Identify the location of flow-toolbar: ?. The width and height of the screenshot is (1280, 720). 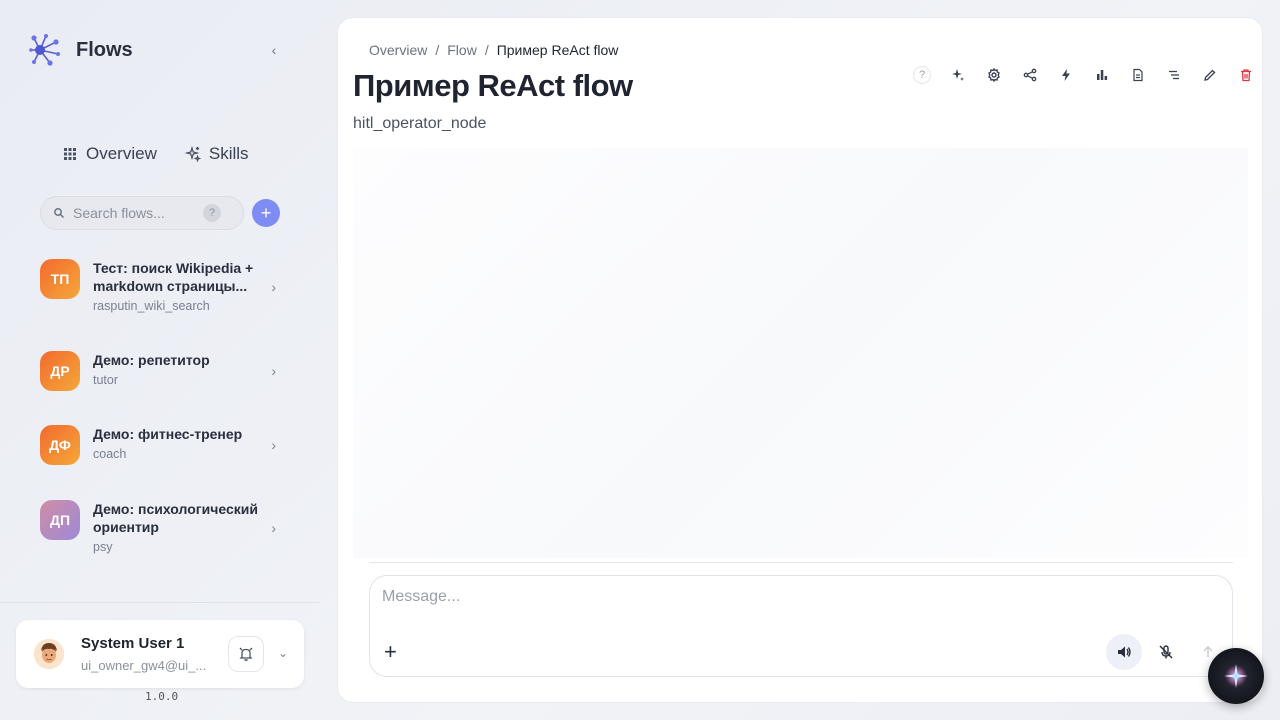
(1084, 75).